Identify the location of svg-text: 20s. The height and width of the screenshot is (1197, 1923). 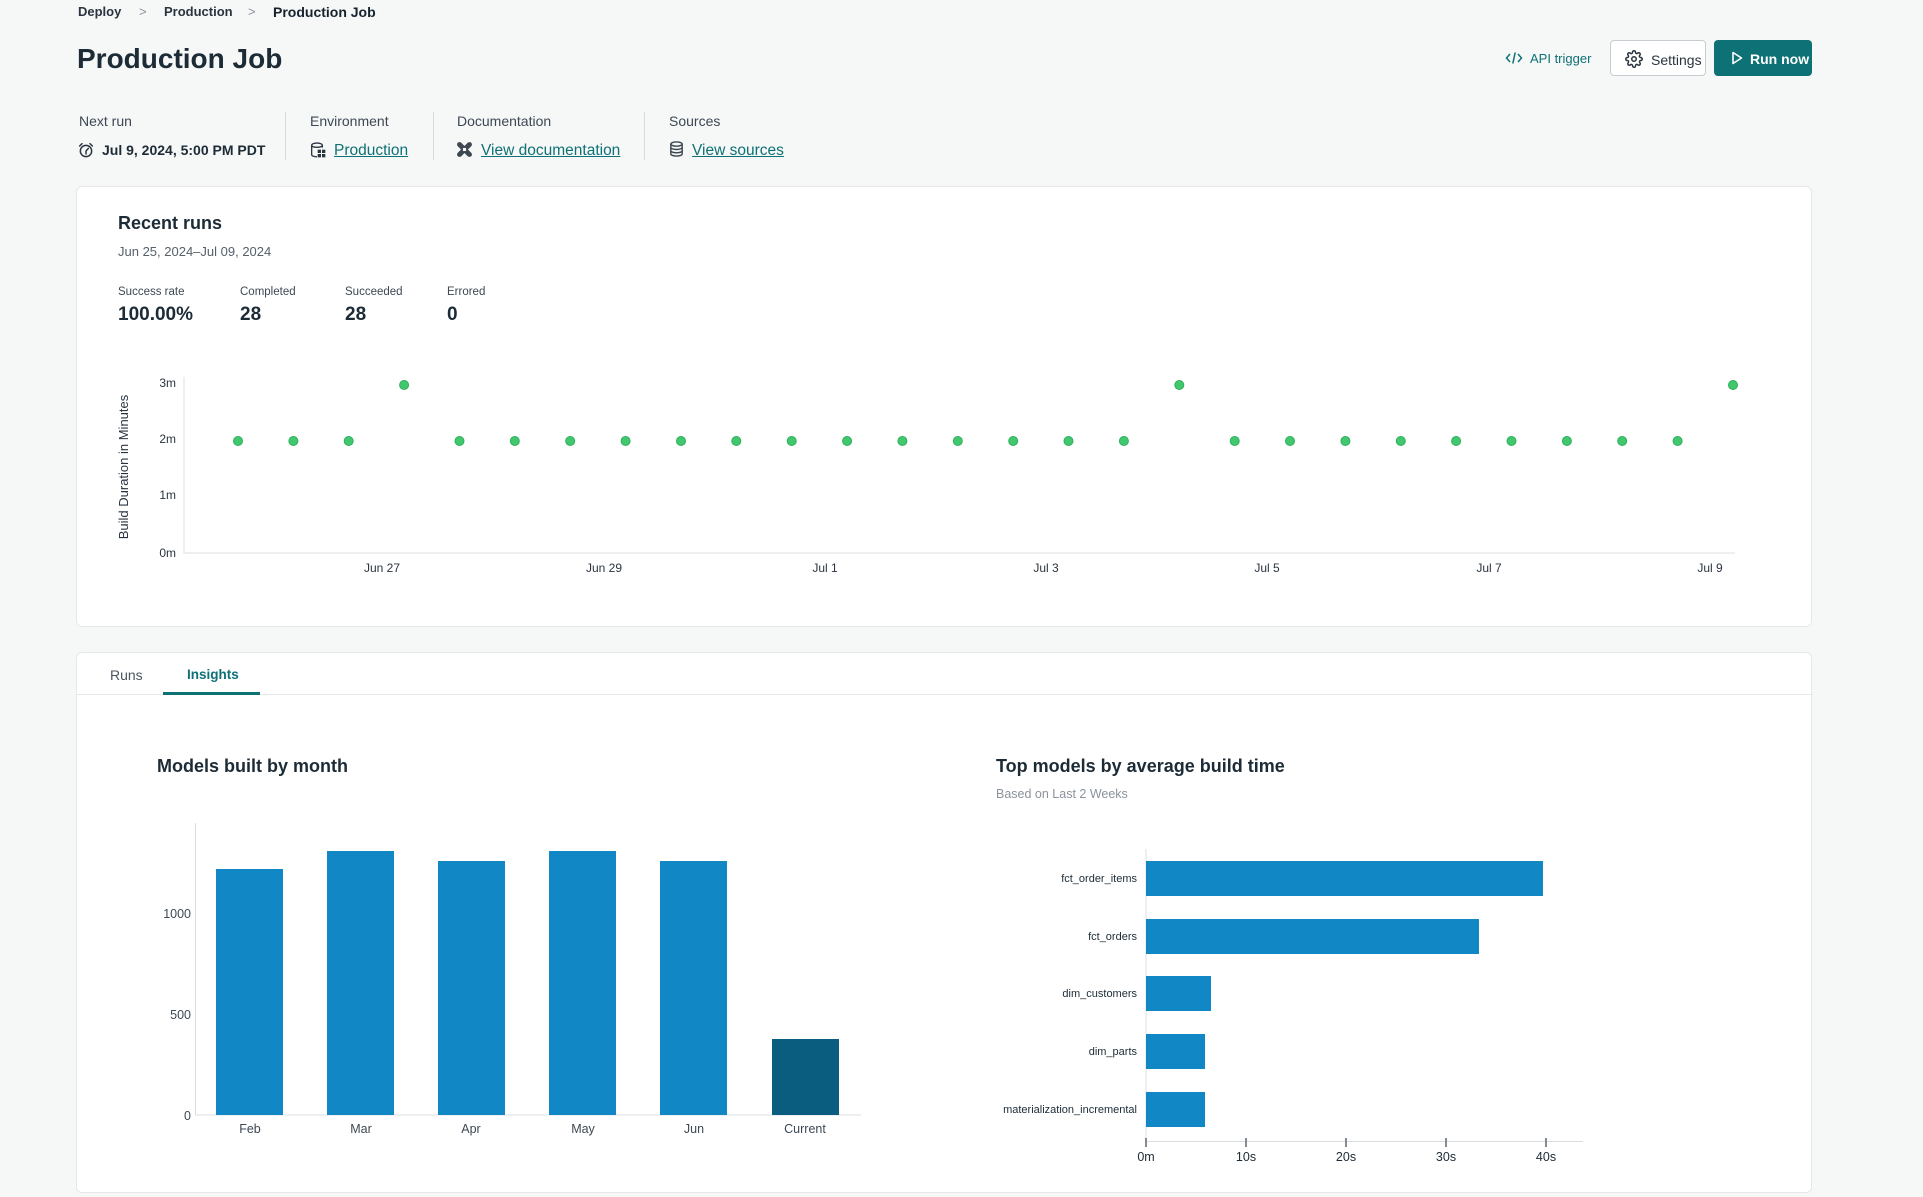
(1346, 1157).